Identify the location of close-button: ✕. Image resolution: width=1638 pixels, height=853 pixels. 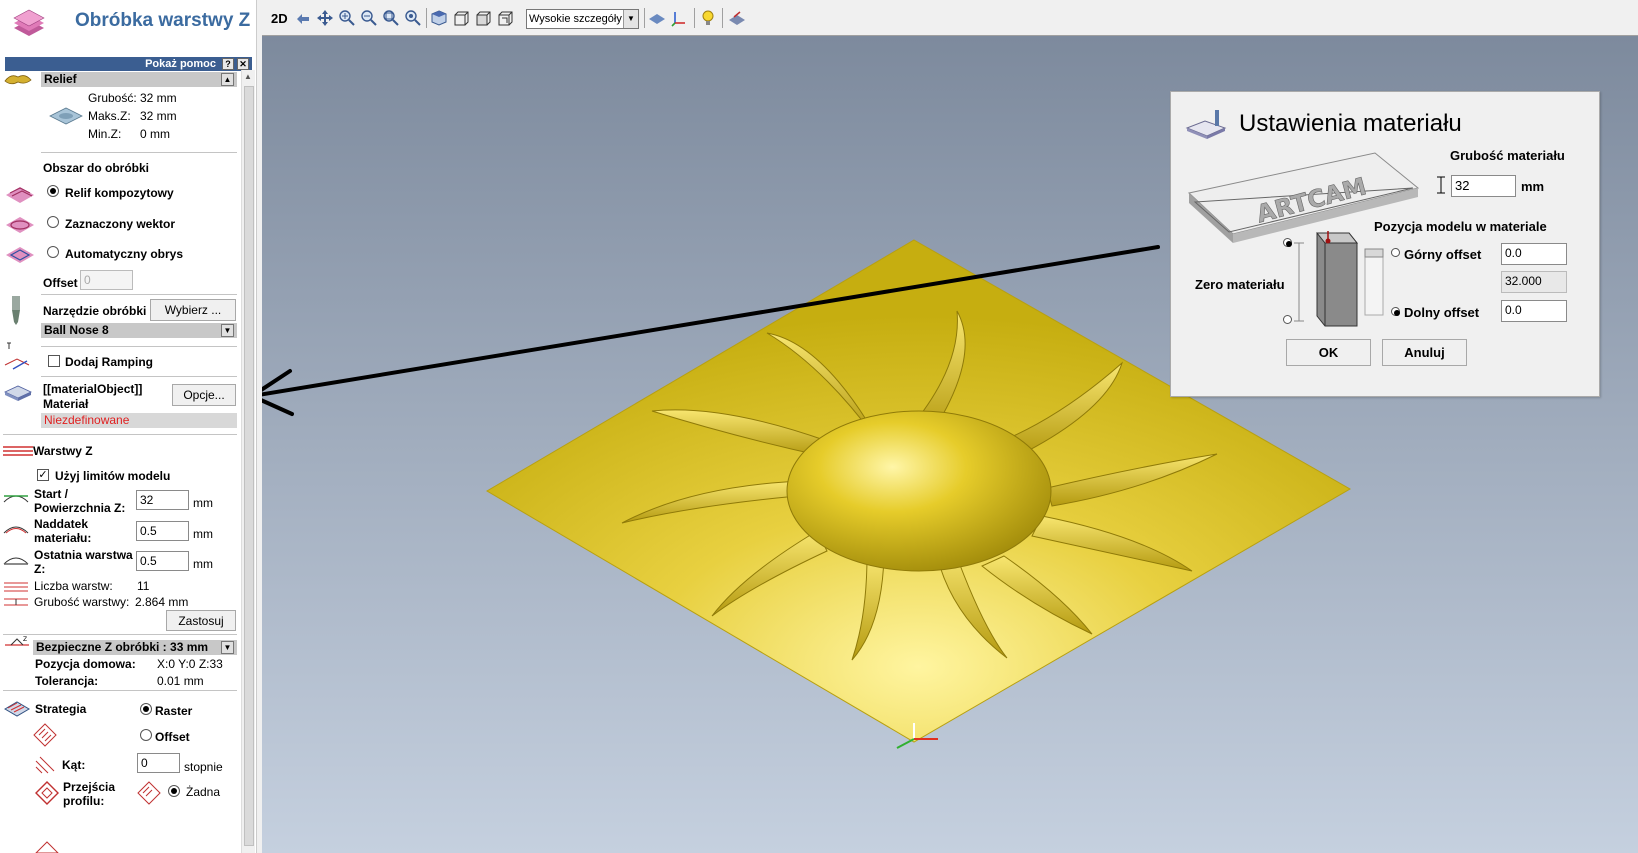
(243, 64).